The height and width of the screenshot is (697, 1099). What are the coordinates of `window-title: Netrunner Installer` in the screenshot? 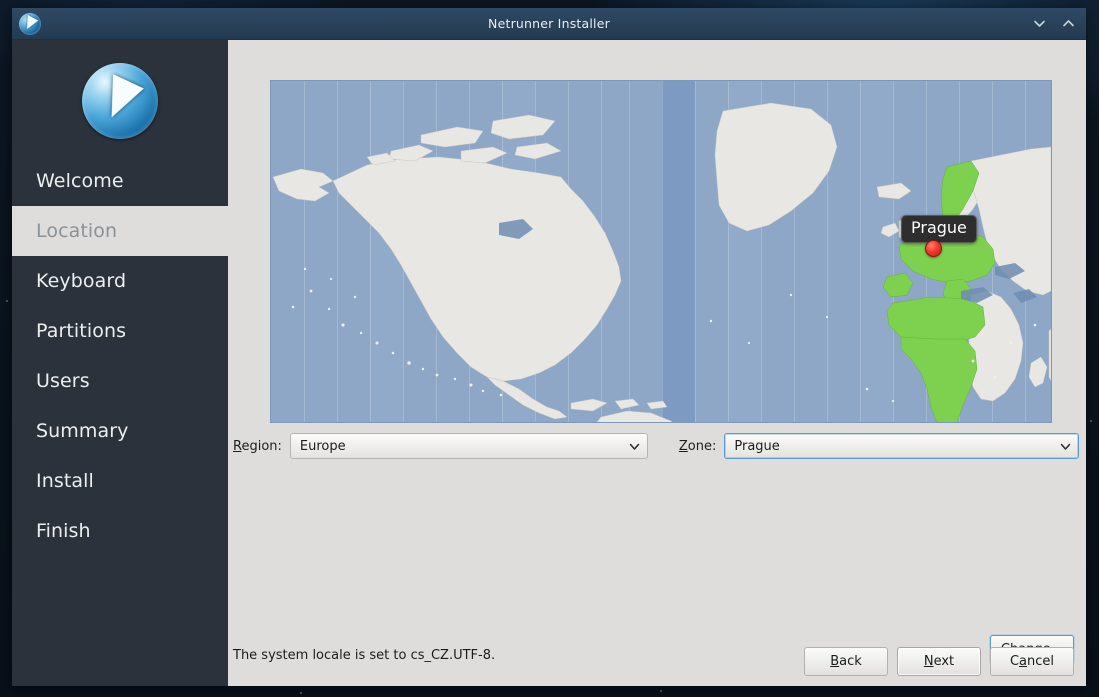 It's located at (549, 23).